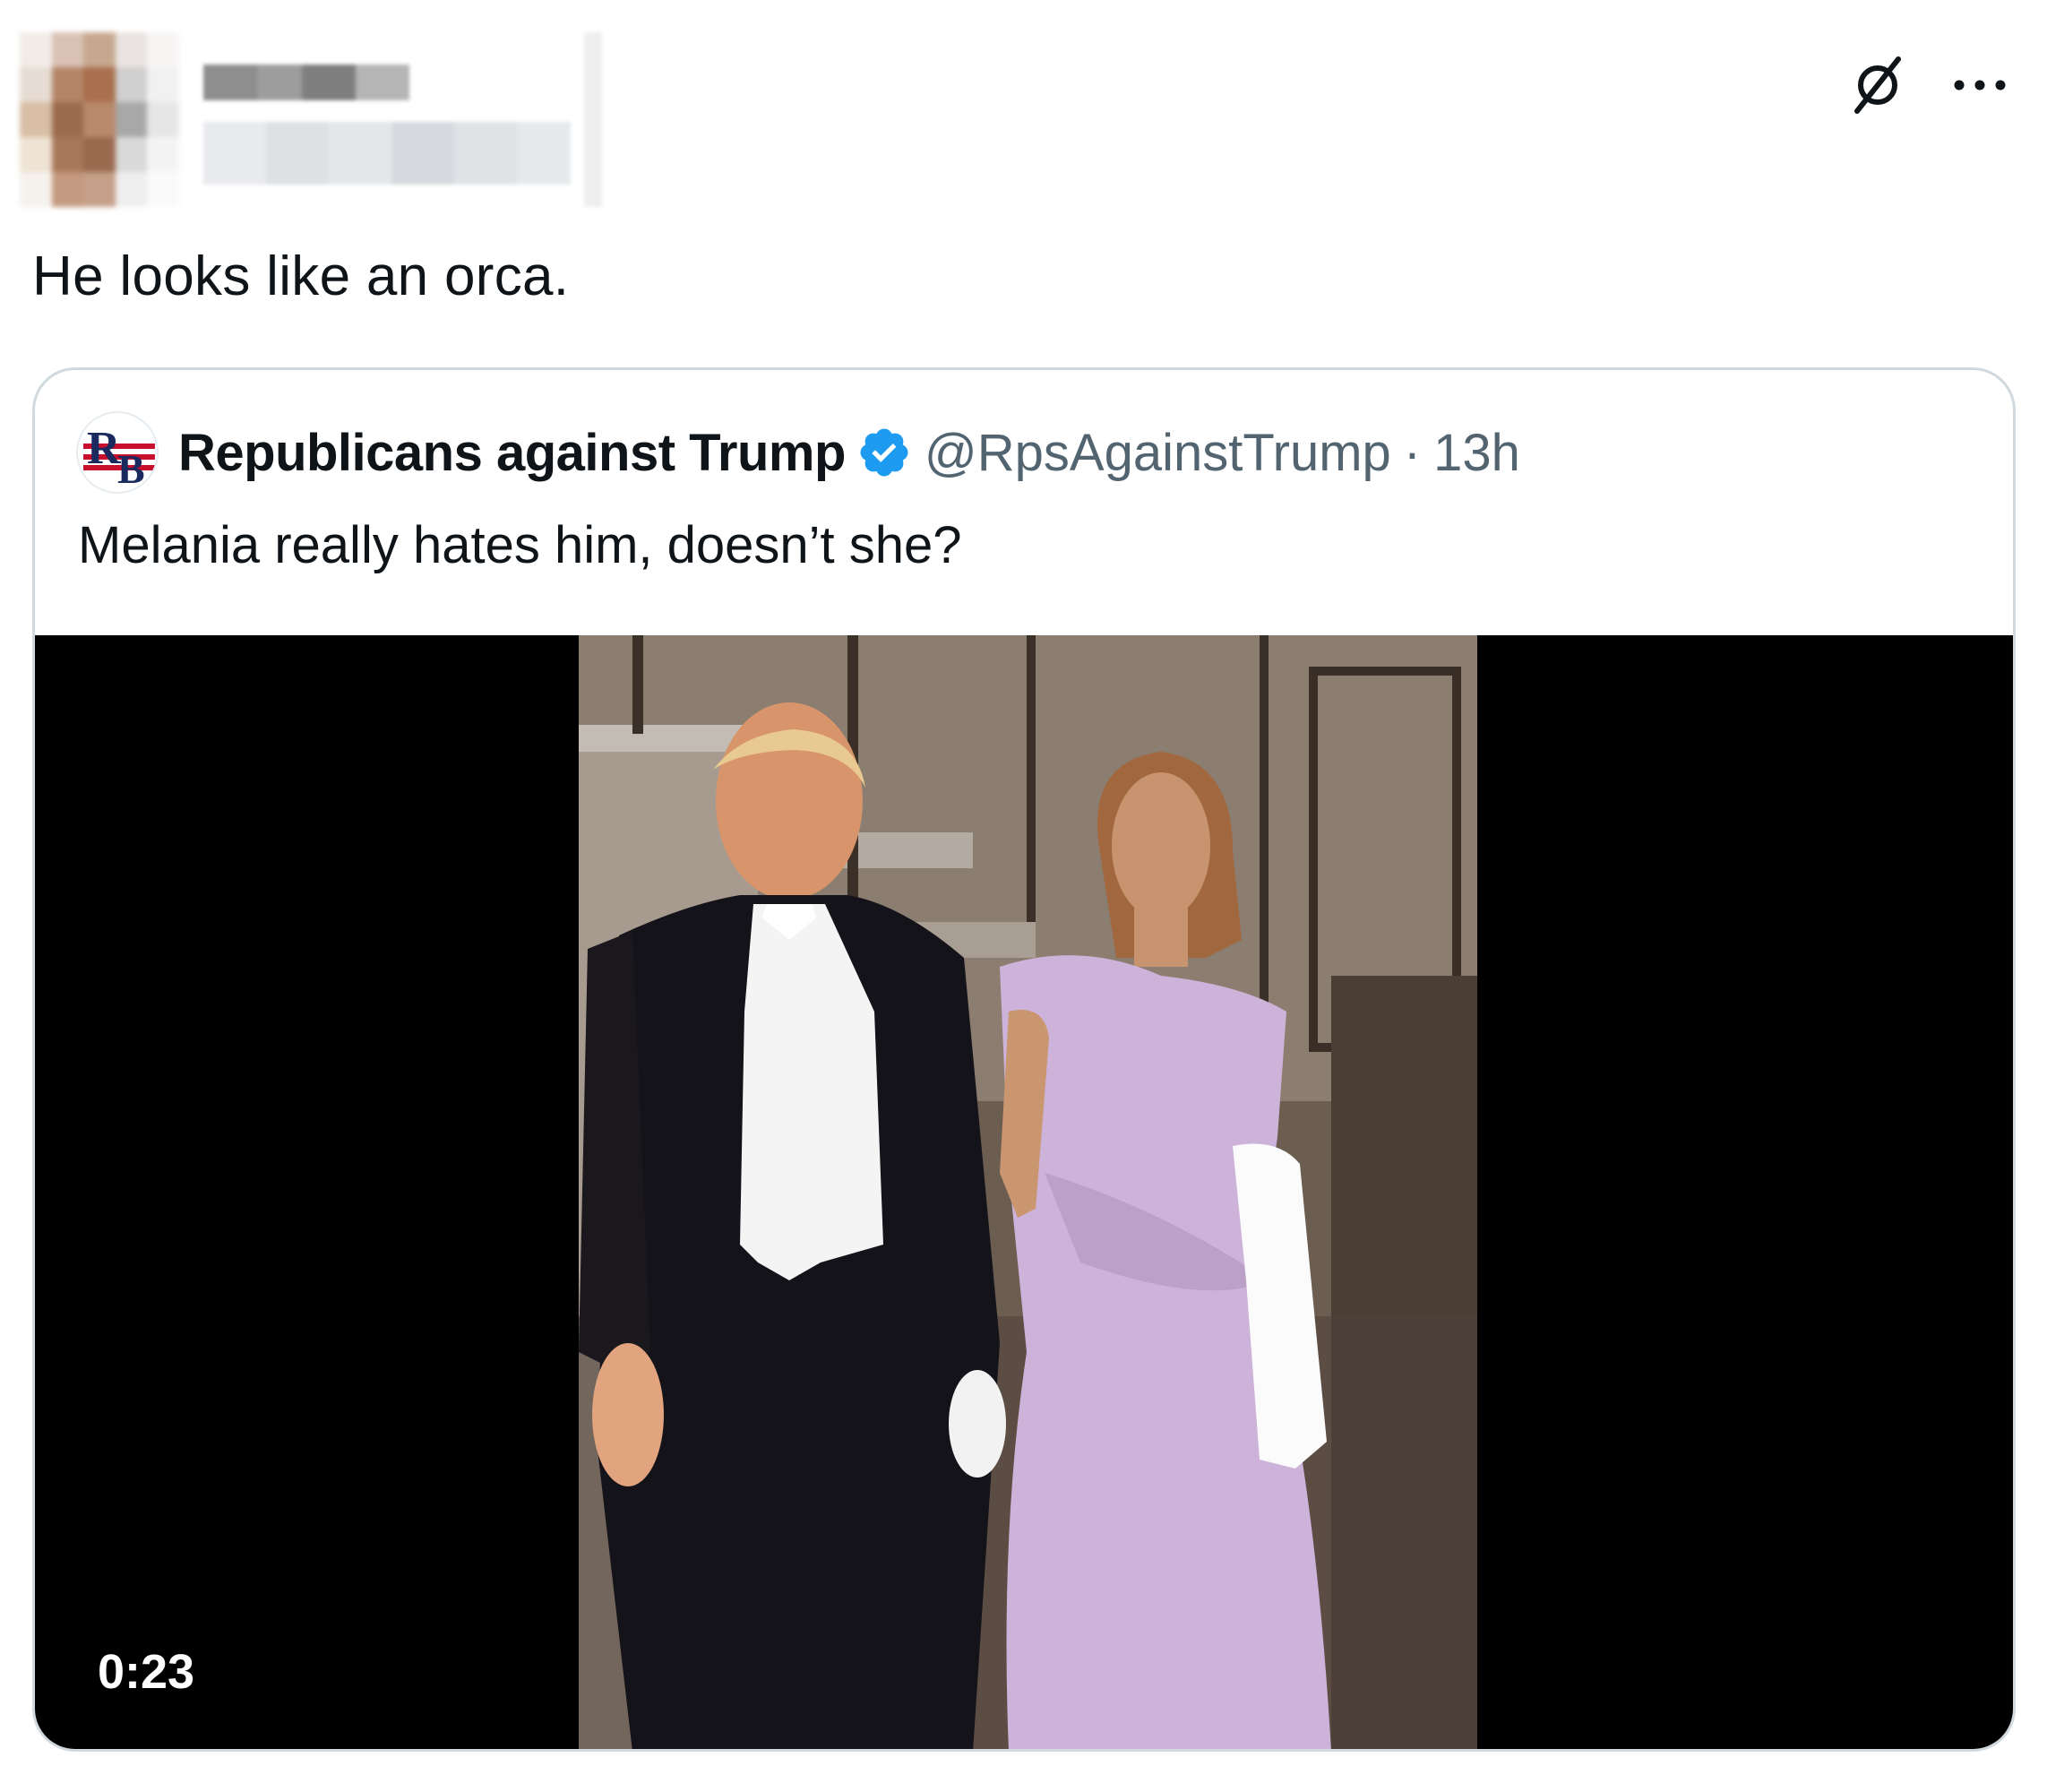 The width and height of the screenshot is (2047, 1792). Describe the element at coordinates (512, 453) in the screenshot. I see `quoted-author-name: Republicans against Trump` at that location.